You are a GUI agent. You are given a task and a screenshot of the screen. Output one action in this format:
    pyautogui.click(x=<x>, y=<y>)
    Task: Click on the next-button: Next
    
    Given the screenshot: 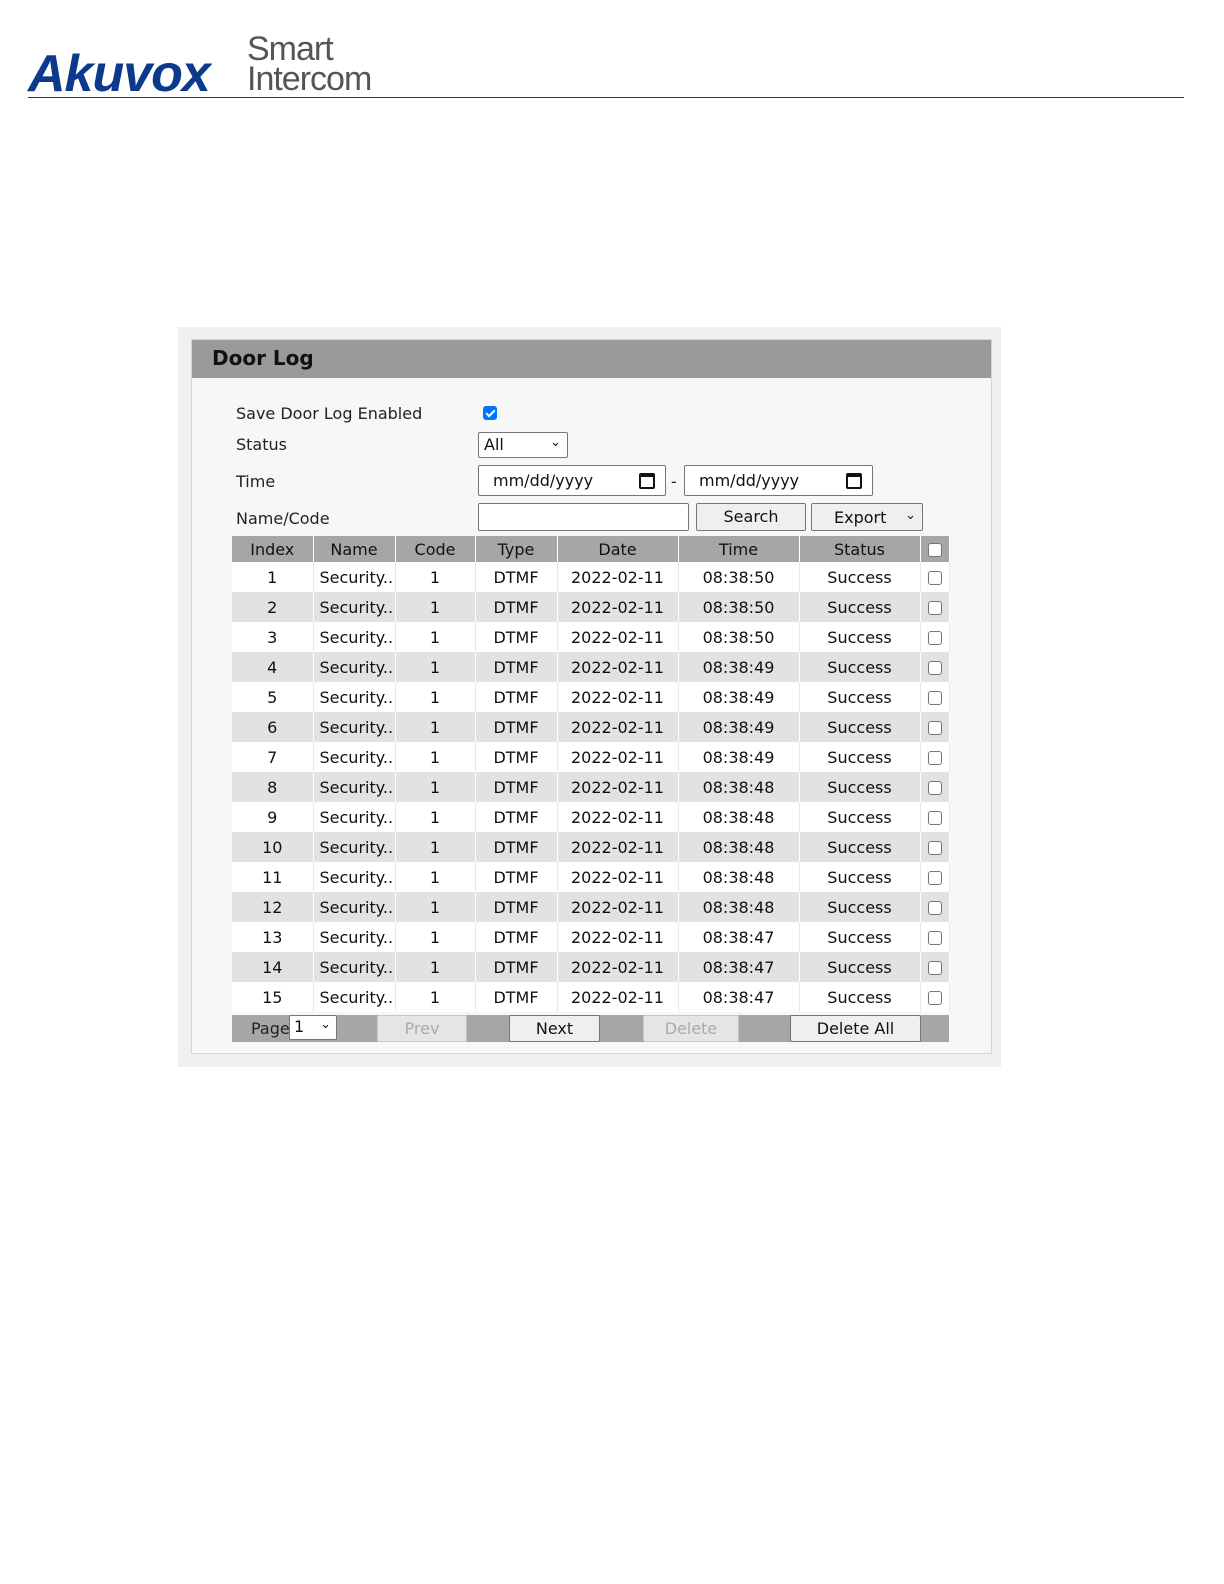 What is the action you would take?
    pyautogui.click(x=554, y=1028)
    